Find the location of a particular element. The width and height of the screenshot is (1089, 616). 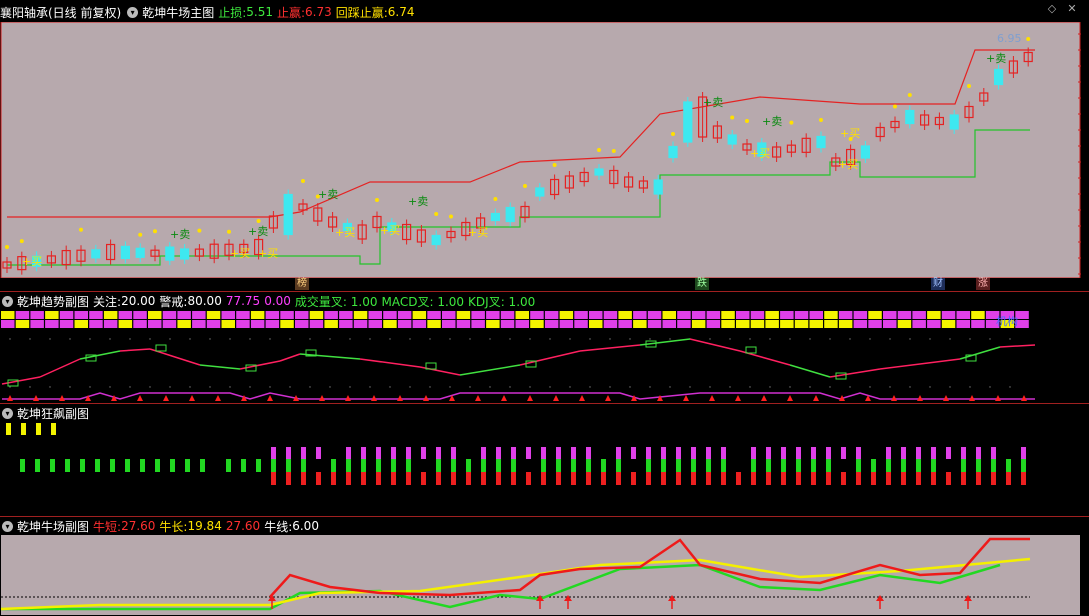

bull-panel is located at coordinates (544, 575).